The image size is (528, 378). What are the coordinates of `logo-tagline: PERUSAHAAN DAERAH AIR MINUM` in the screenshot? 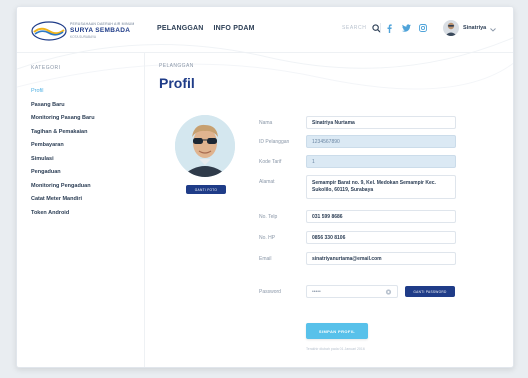 It's located at (102, 24).